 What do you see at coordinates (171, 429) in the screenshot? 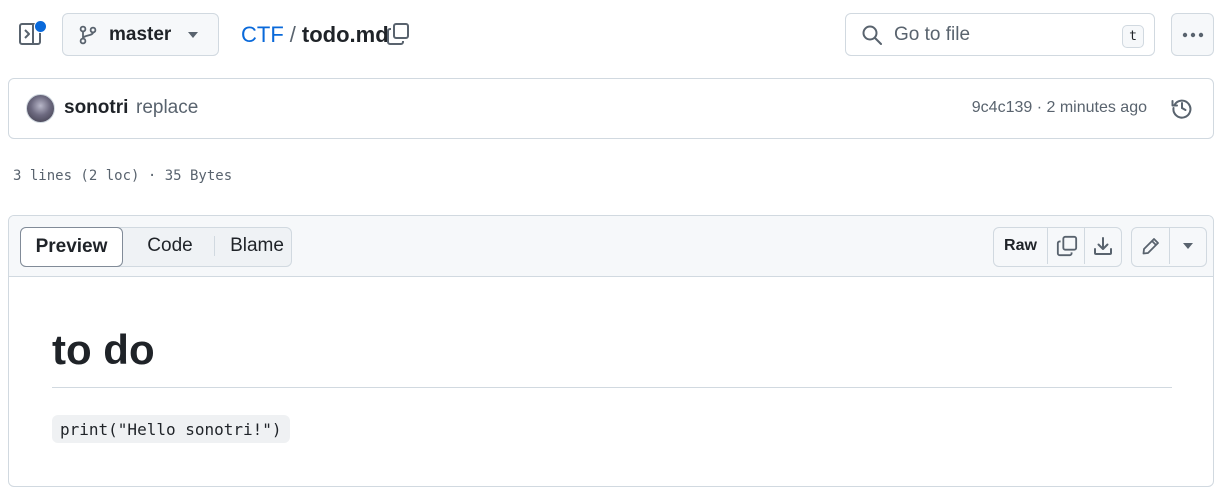
I see `inline-code: print("Hello sonotri!")` at bounding box center [171, 429].